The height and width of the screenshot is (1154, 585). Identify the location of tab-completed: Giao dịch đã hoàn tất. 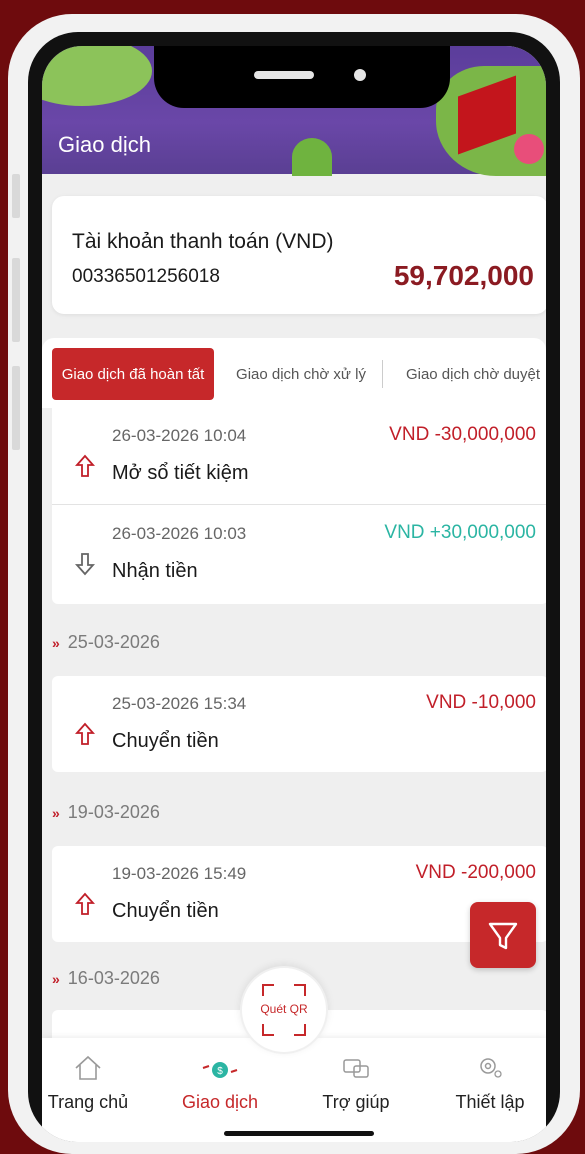
(133, 374).